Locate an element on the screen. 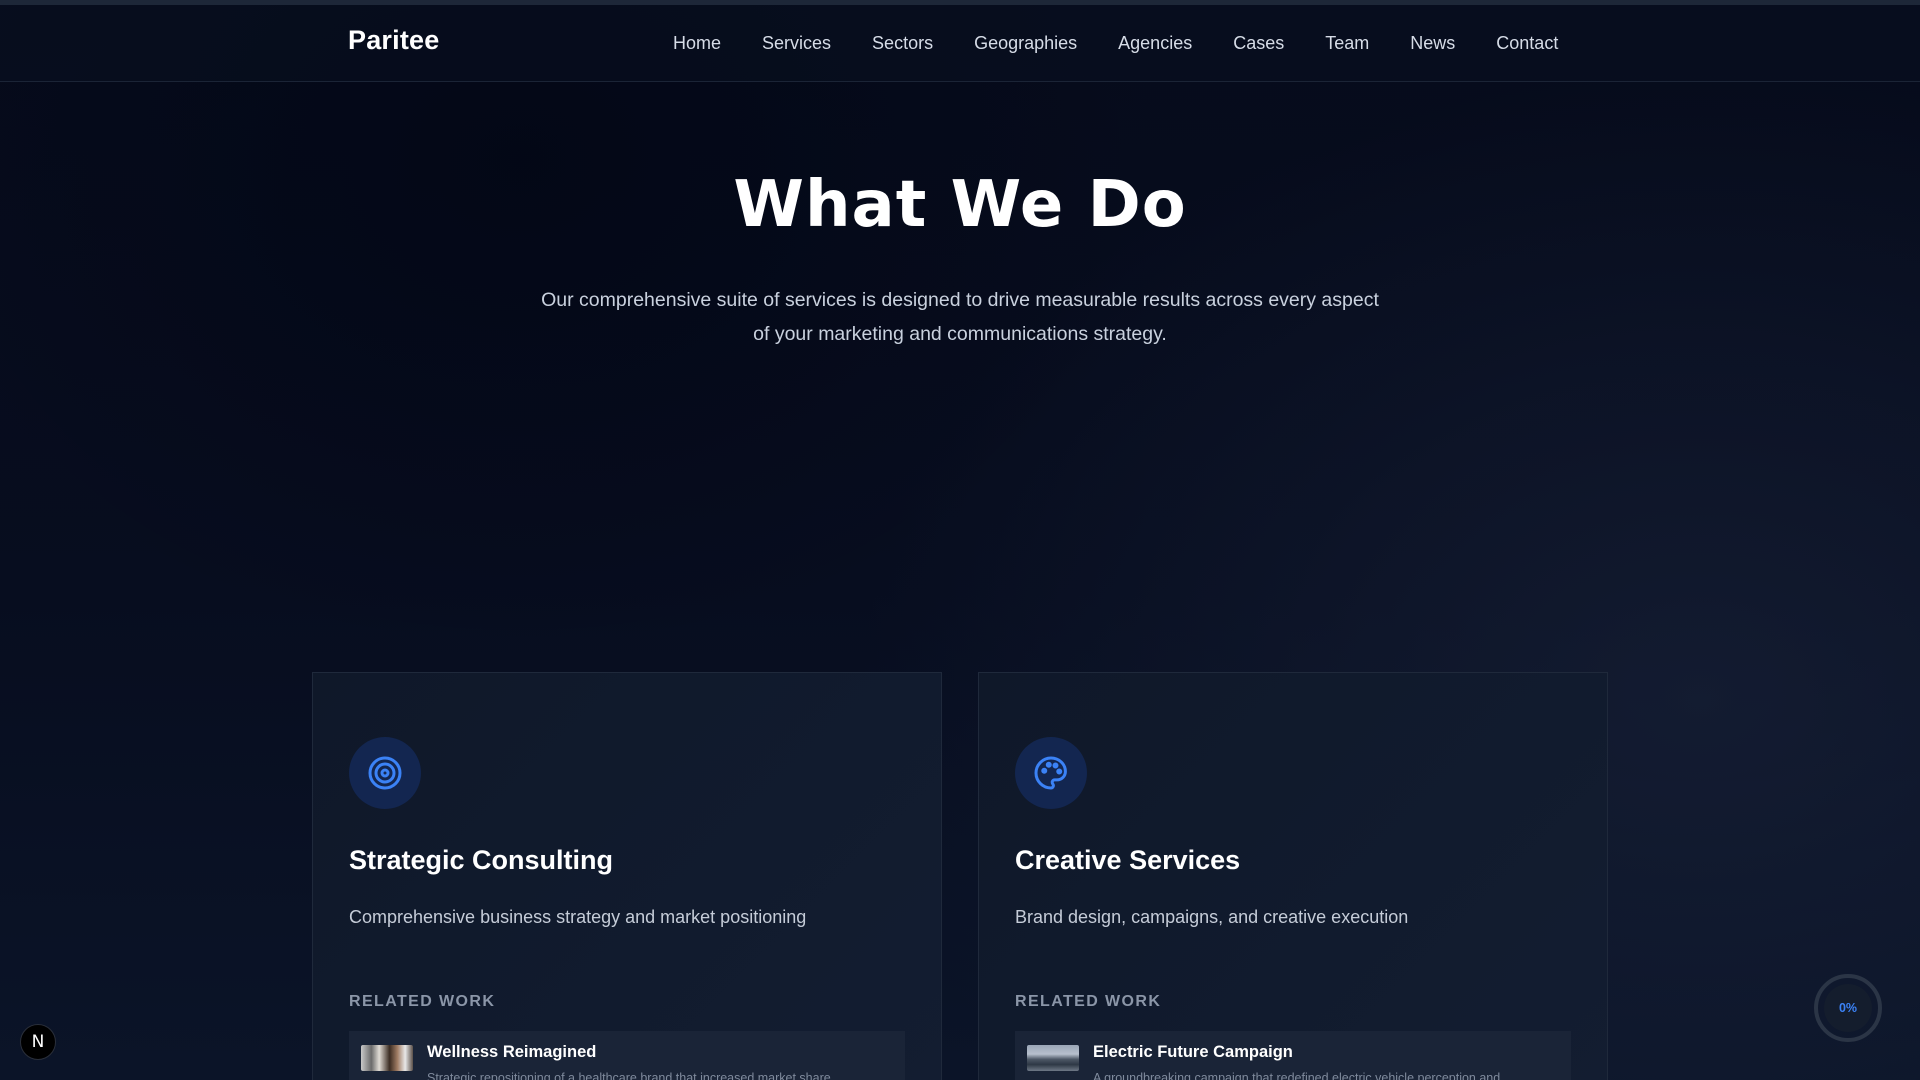 The height and width of the screenshot is (1080, 1920). nav-geographies: Geographies is located at coordinates (1025, 43).